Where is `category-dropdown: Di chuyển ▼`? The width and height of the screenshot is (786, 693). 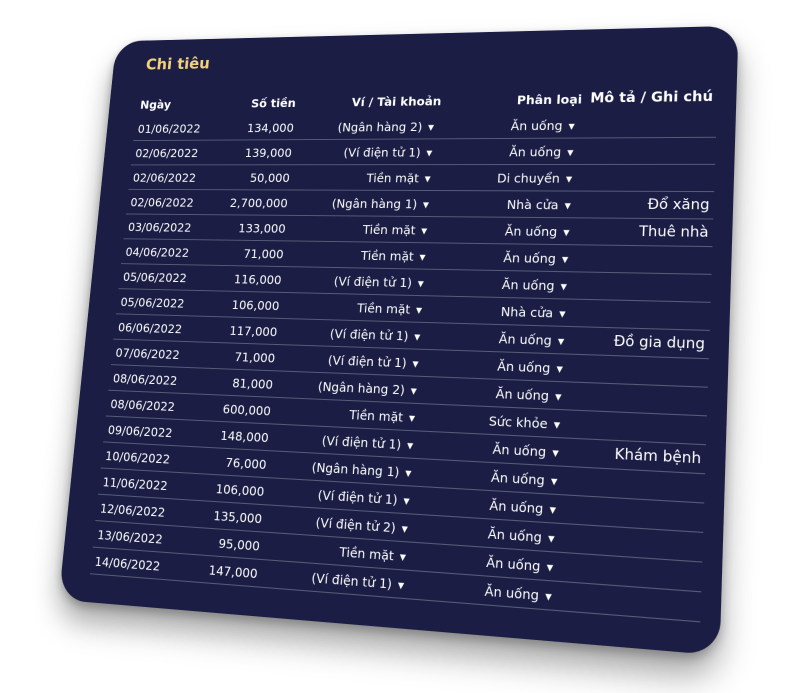
category-dropdown: Di chuyển ▼ is located at coordinates (512, 177).